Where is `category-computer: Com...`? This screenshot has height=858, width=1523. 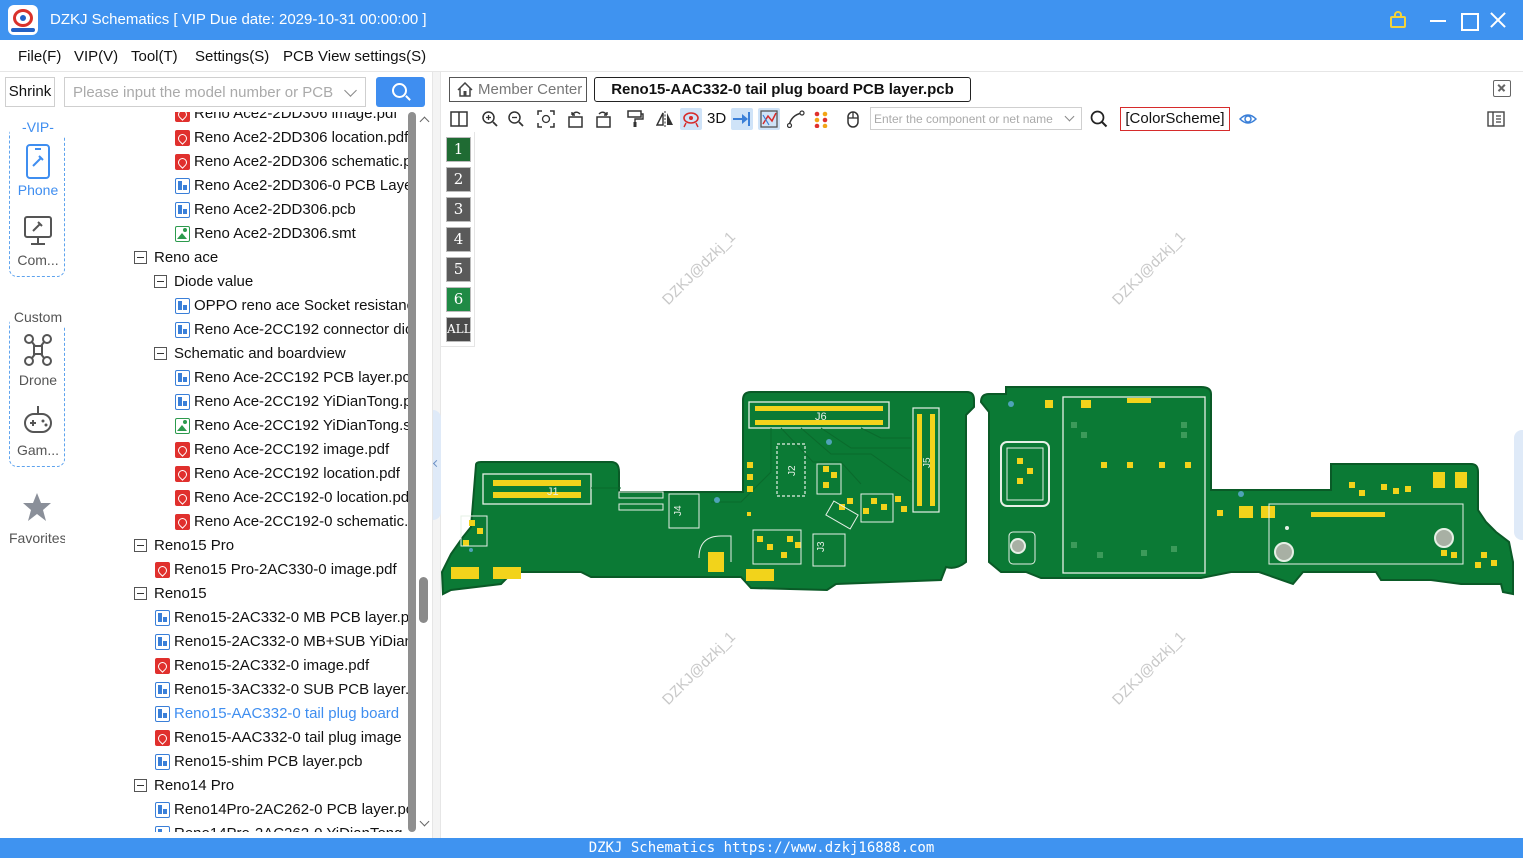 category-computer: Com... is located at coordinates (38, 245).